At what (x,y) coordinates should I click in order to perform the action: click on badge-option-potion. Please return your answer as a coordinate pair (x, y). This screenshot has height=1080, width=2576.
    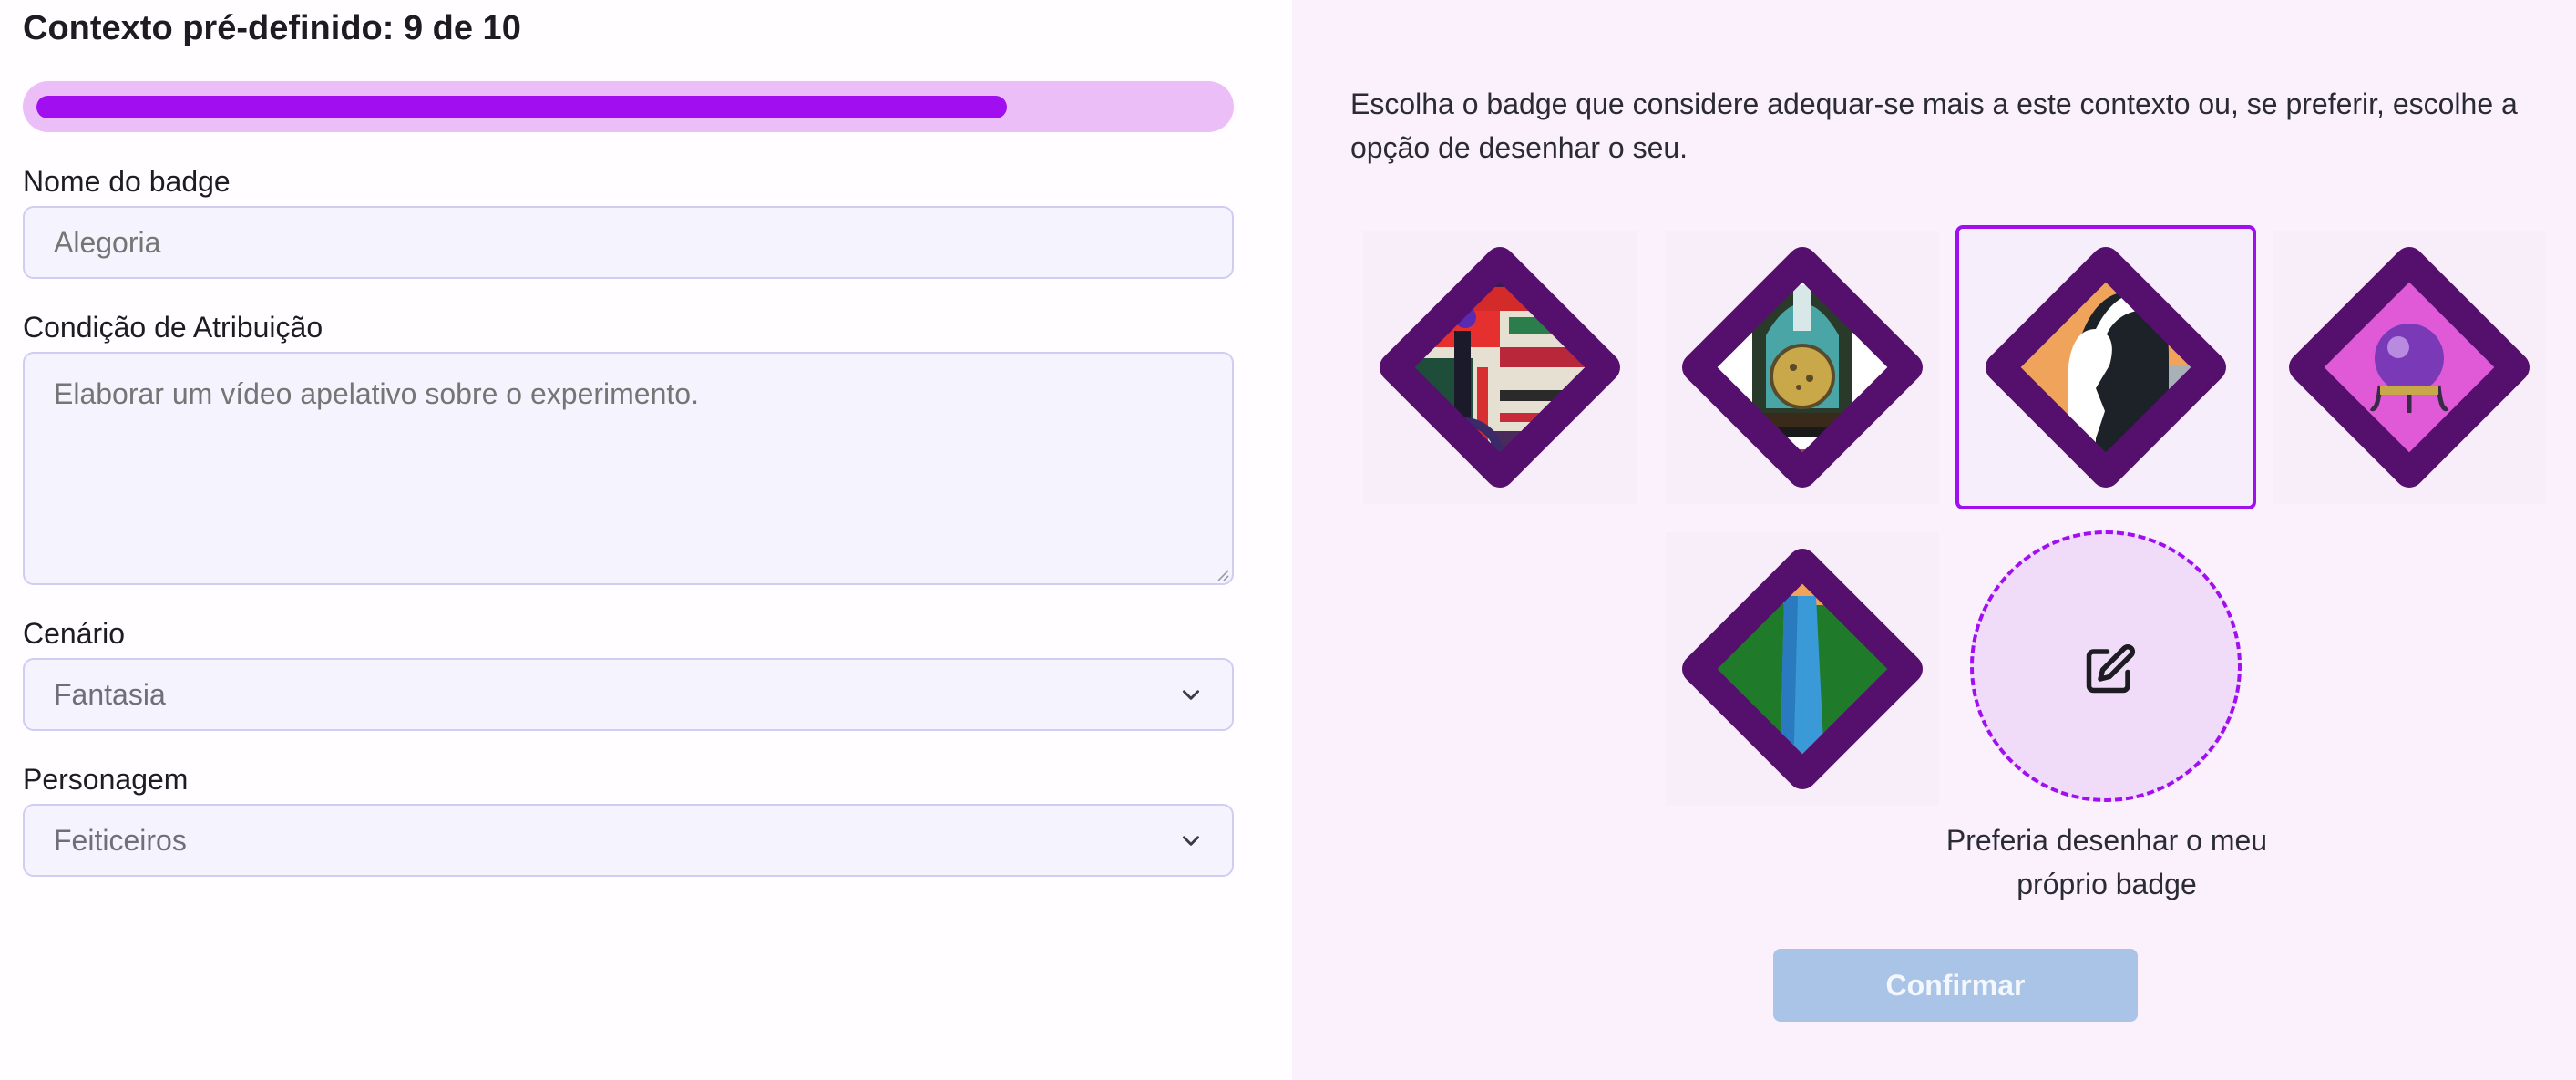
    Looking at the image, I should click on (1802, 367).